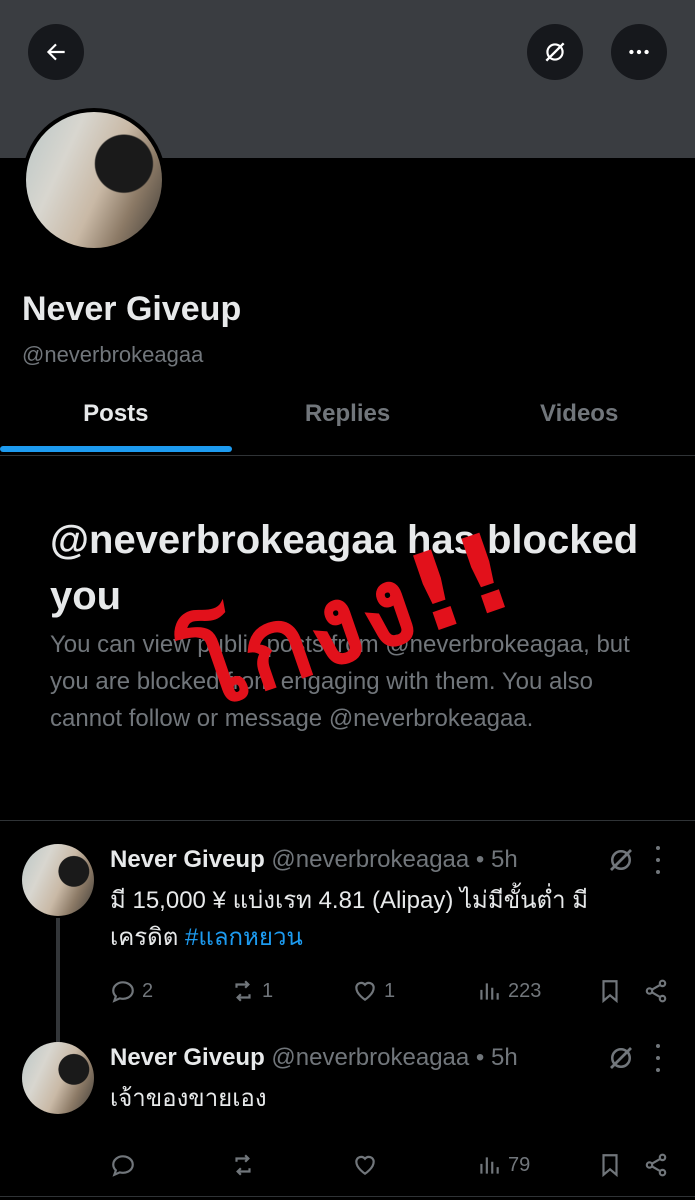 Image resolution: width=695 pixels, height=1200 pixels. I want to click on back-button, so click(56, 52).